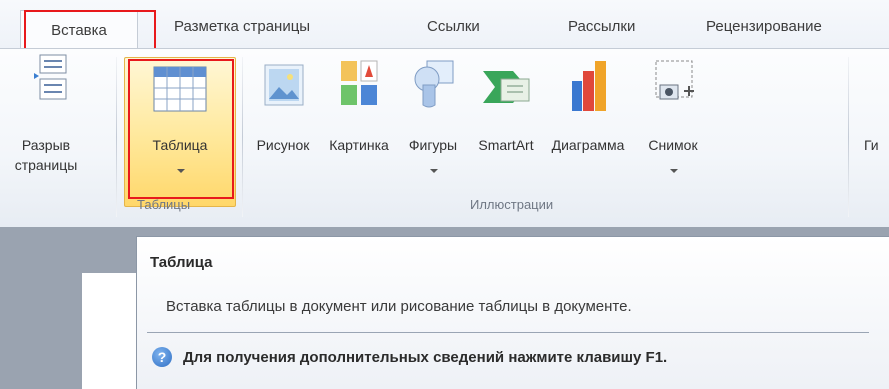 This screenshot has height=389, width=889. I want to click on shapes-label: Фигуры, so click(433, 145).